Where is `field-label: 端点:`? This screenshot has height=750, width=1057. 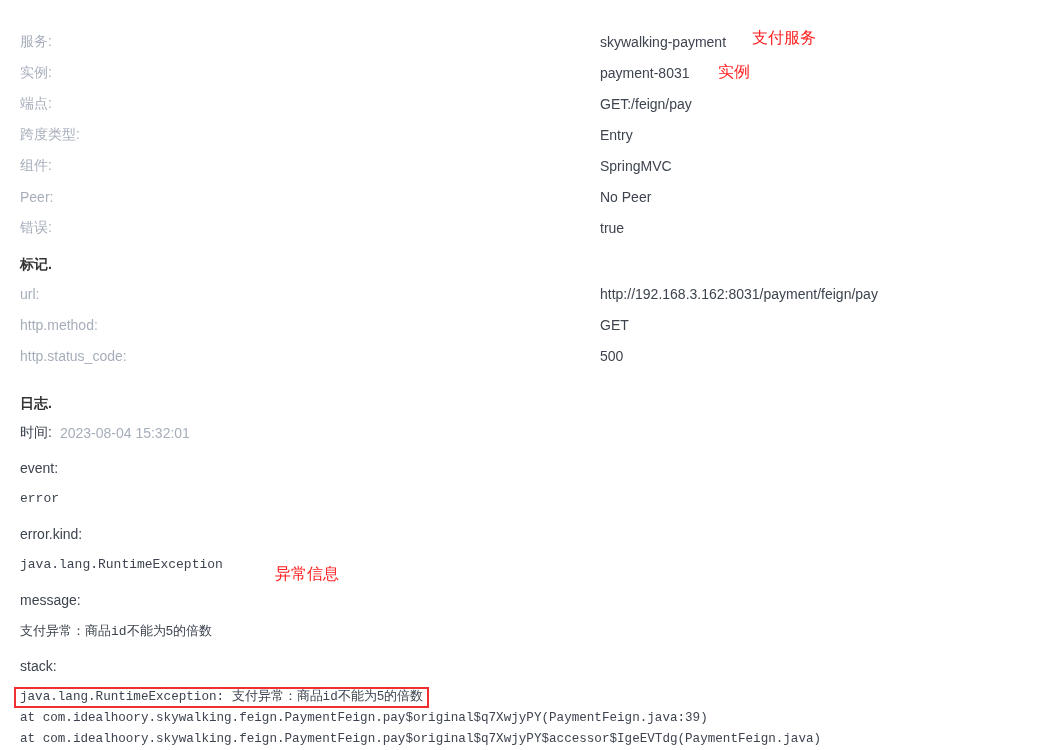
field-label: 端点: is located at coordinates (36, 103).